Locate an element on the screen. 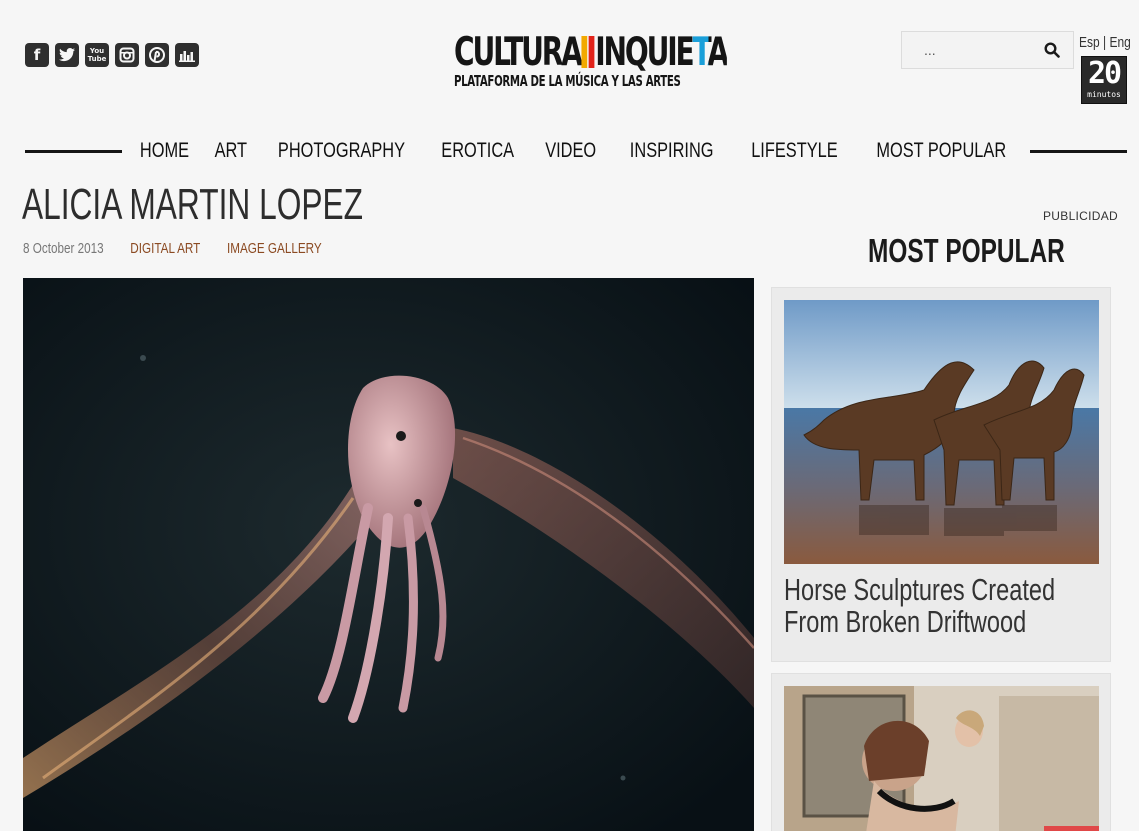  nav-rule-left is located at coordinates (74, 151).